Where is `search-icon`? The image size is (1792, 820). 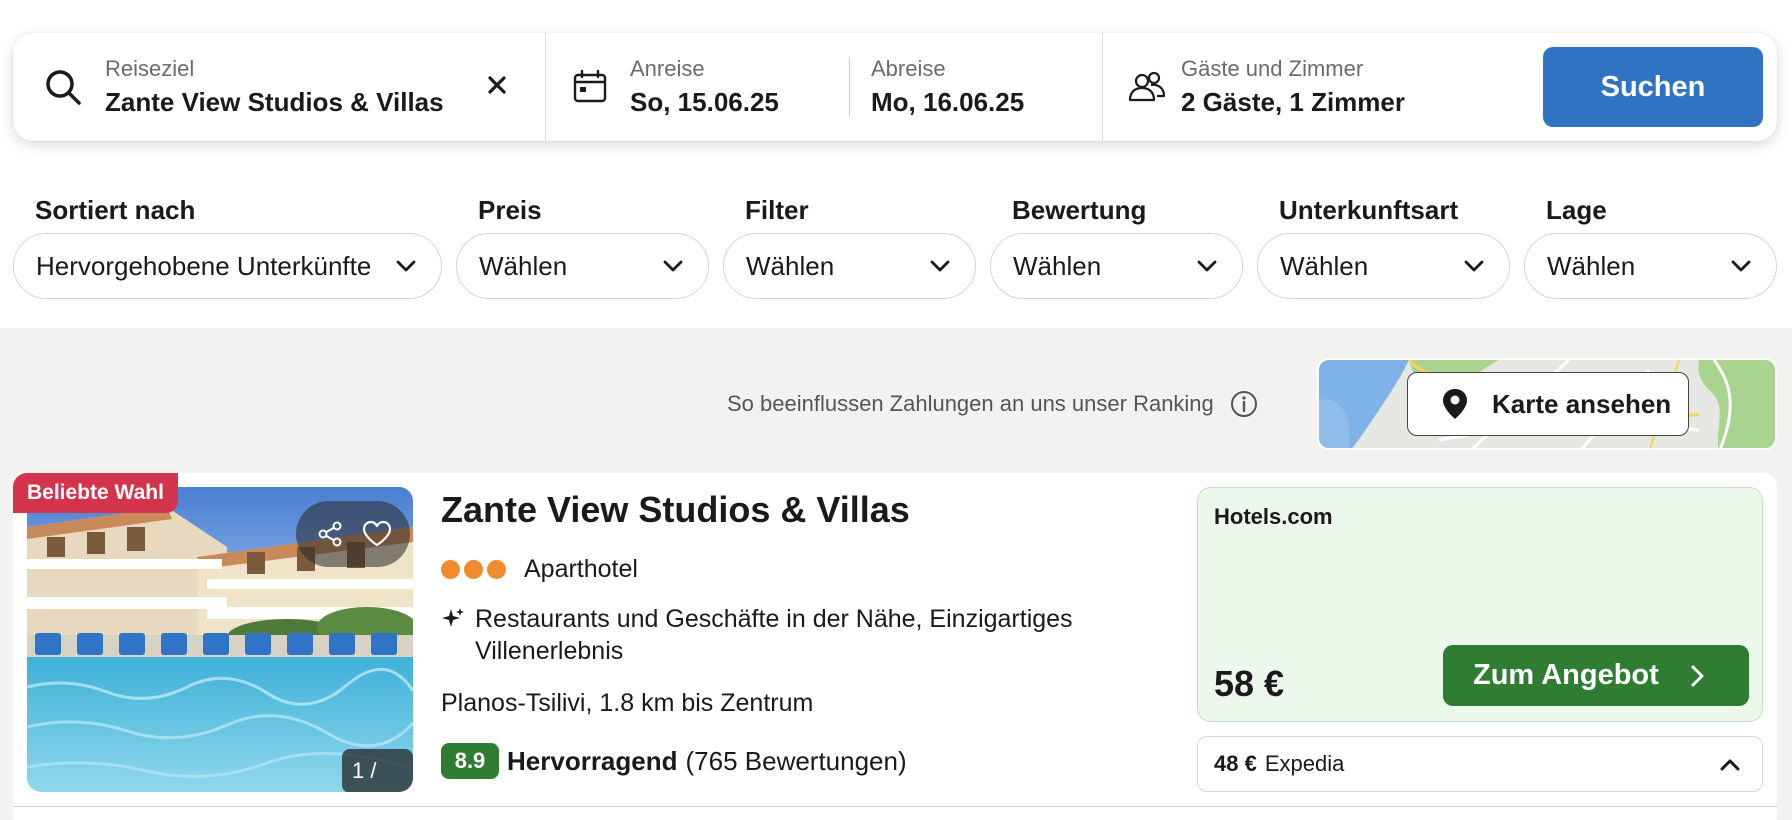
search-icon is located at coordinates (63, 87).